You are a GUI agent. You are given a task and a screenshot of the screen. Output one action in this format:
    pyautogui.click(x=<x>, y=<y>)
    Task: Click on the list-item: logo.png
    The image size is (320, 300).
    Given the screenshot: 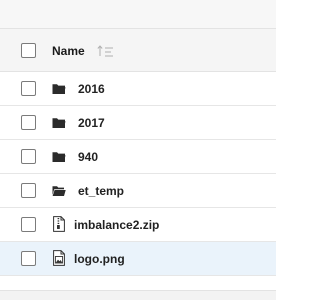 What is the action you would take?
    pyautogui.click(x=138, y=259)
    